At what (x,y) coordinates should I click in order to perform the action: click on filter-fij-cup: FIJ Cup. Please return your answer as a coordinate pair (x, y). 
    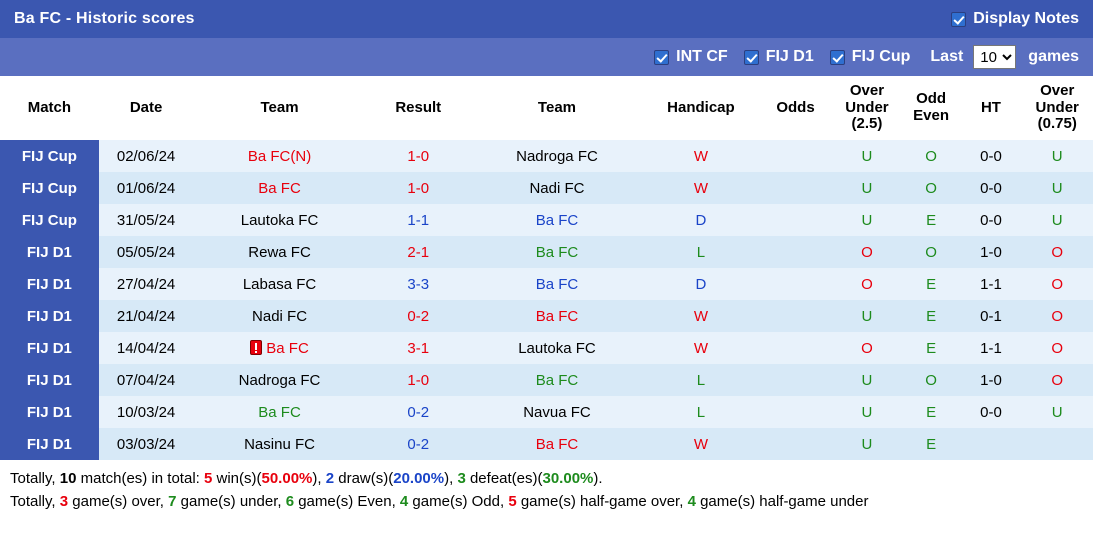
    Looking at the image, I should click on (870, 57).